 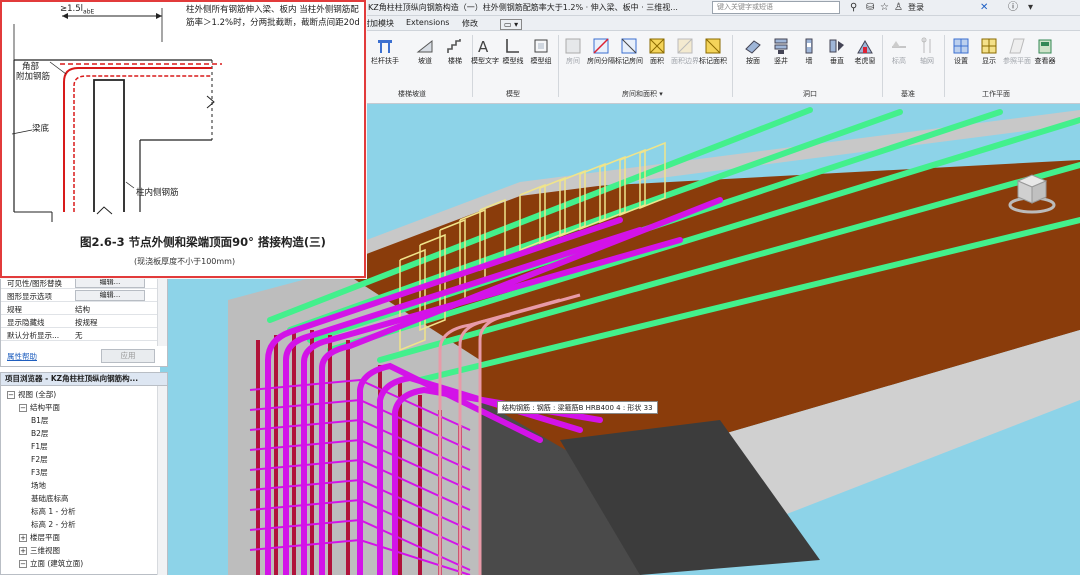 I want to click on model-line-icon, so click(x=512, y=46).